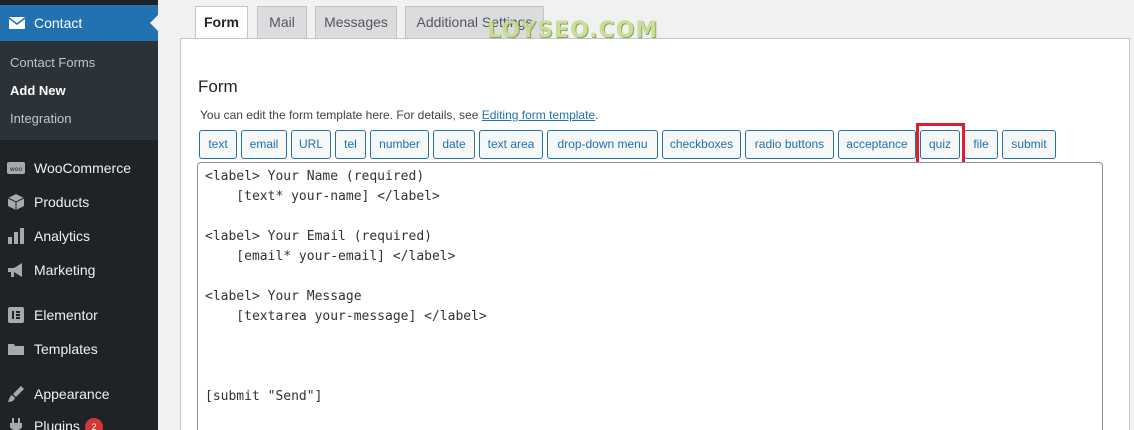 The image size is (1134, 430). What do you see at coordinates (264, 144) in the screenshot?
I see `tag-button-email: email` at bounding box center [264, 144].